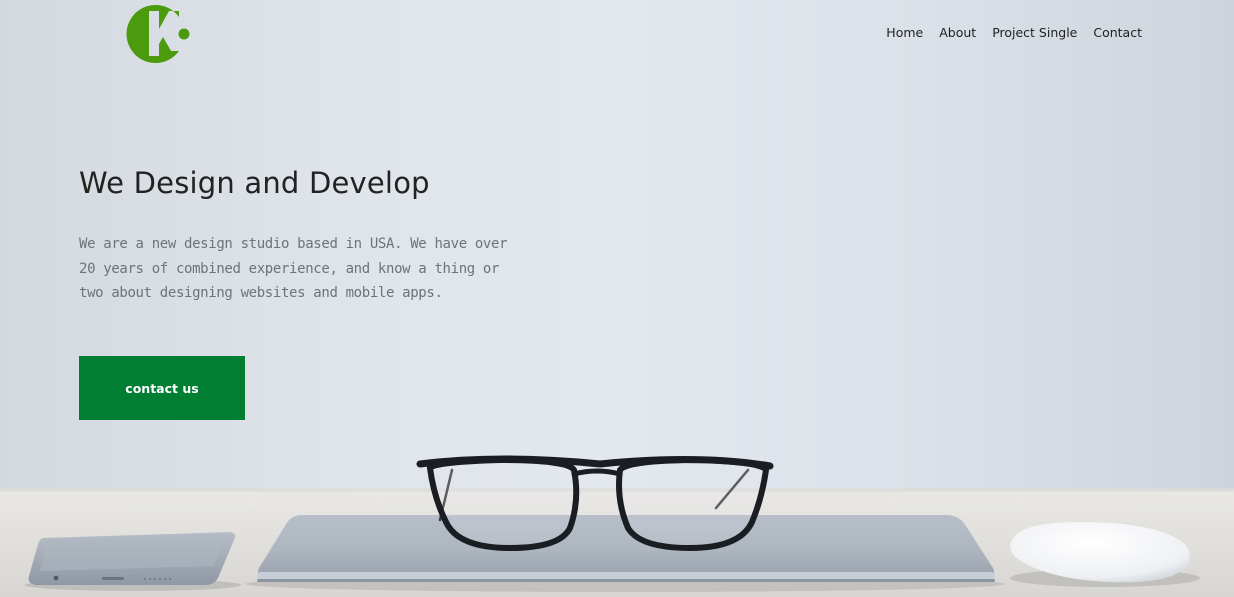 The width and height of the screenshot is (1234, 597). What do you see at coordinates (184, 34) in the screenshot?
I see `logo-dot` at bounding box center [184, 34].